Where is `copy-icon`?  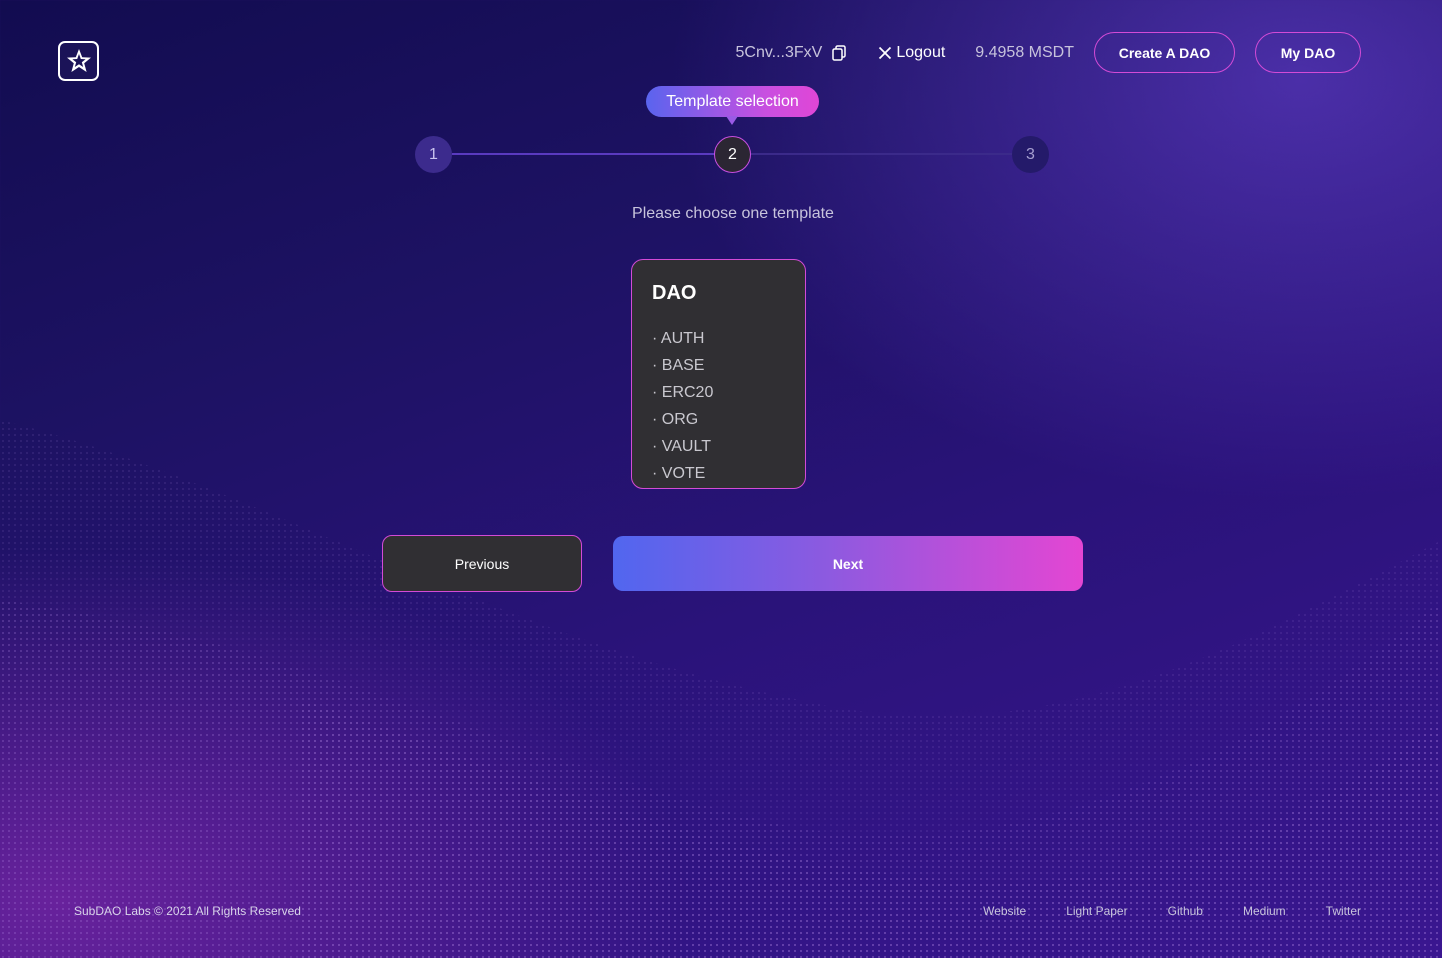
copy-icon is located at coordinates (839, 52).